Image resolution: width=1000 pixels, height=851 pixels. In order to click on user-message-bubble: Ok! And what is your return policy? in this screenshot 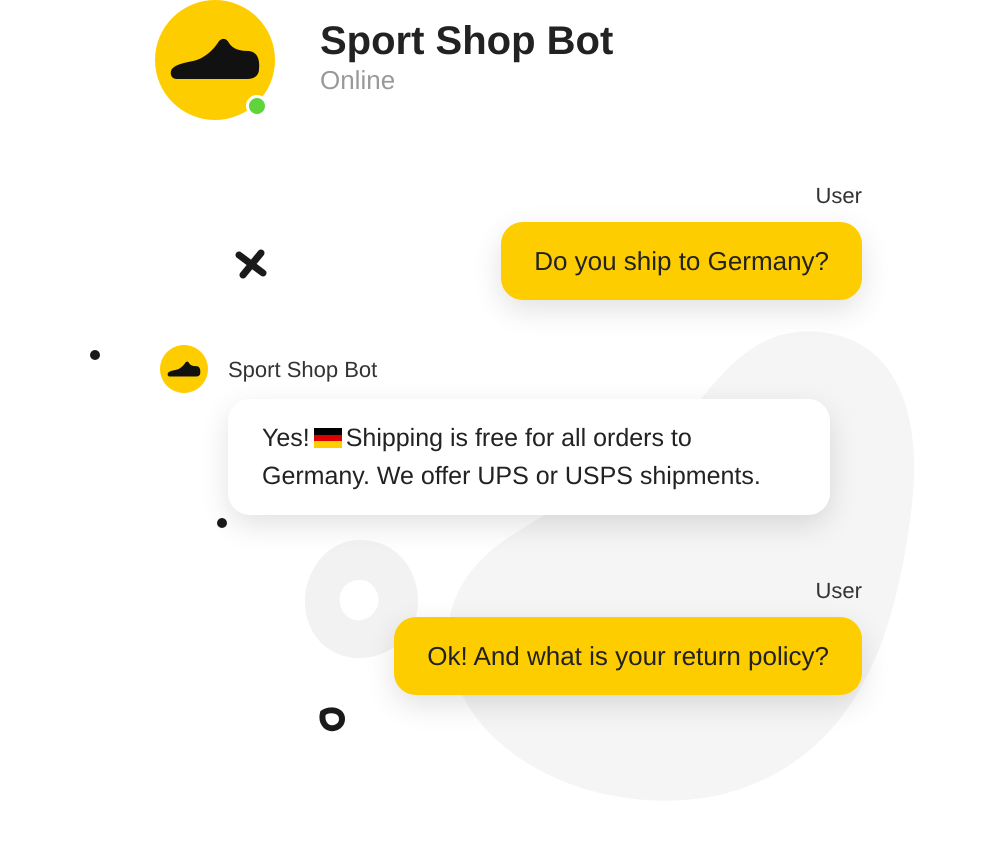, I will do `click(628, 656)`.